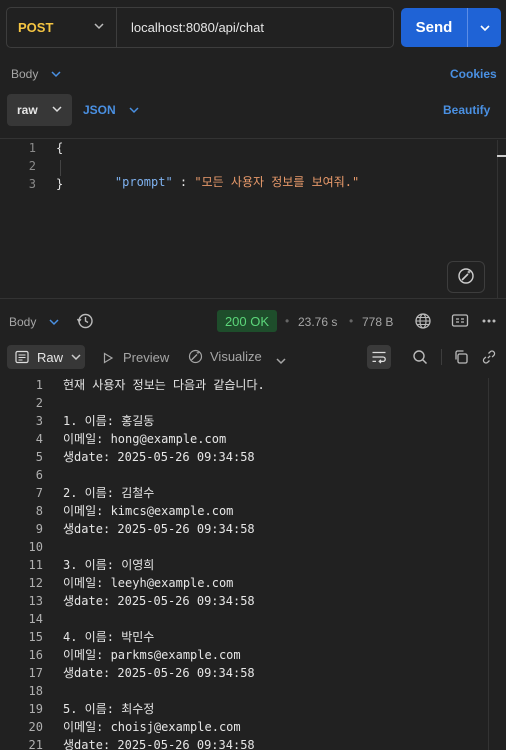 The width and height of the screenshot is (506, 750). I want to click on ai-assist-button, so click(466, 277).